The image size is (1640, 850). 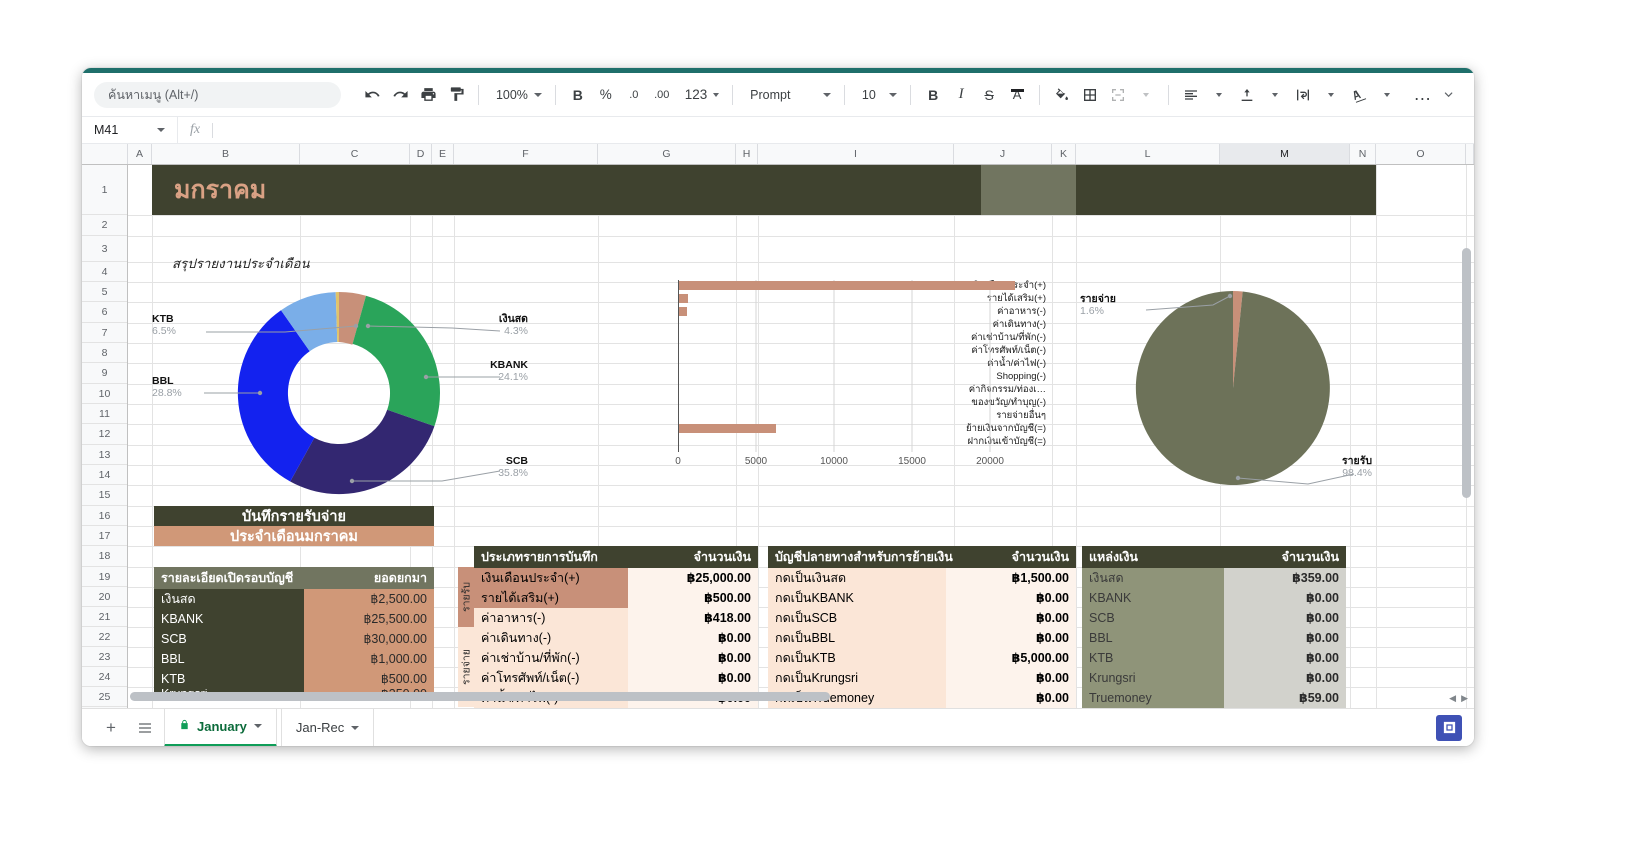 I want to click on row-header-7: 7, so click(x=104, y=333).